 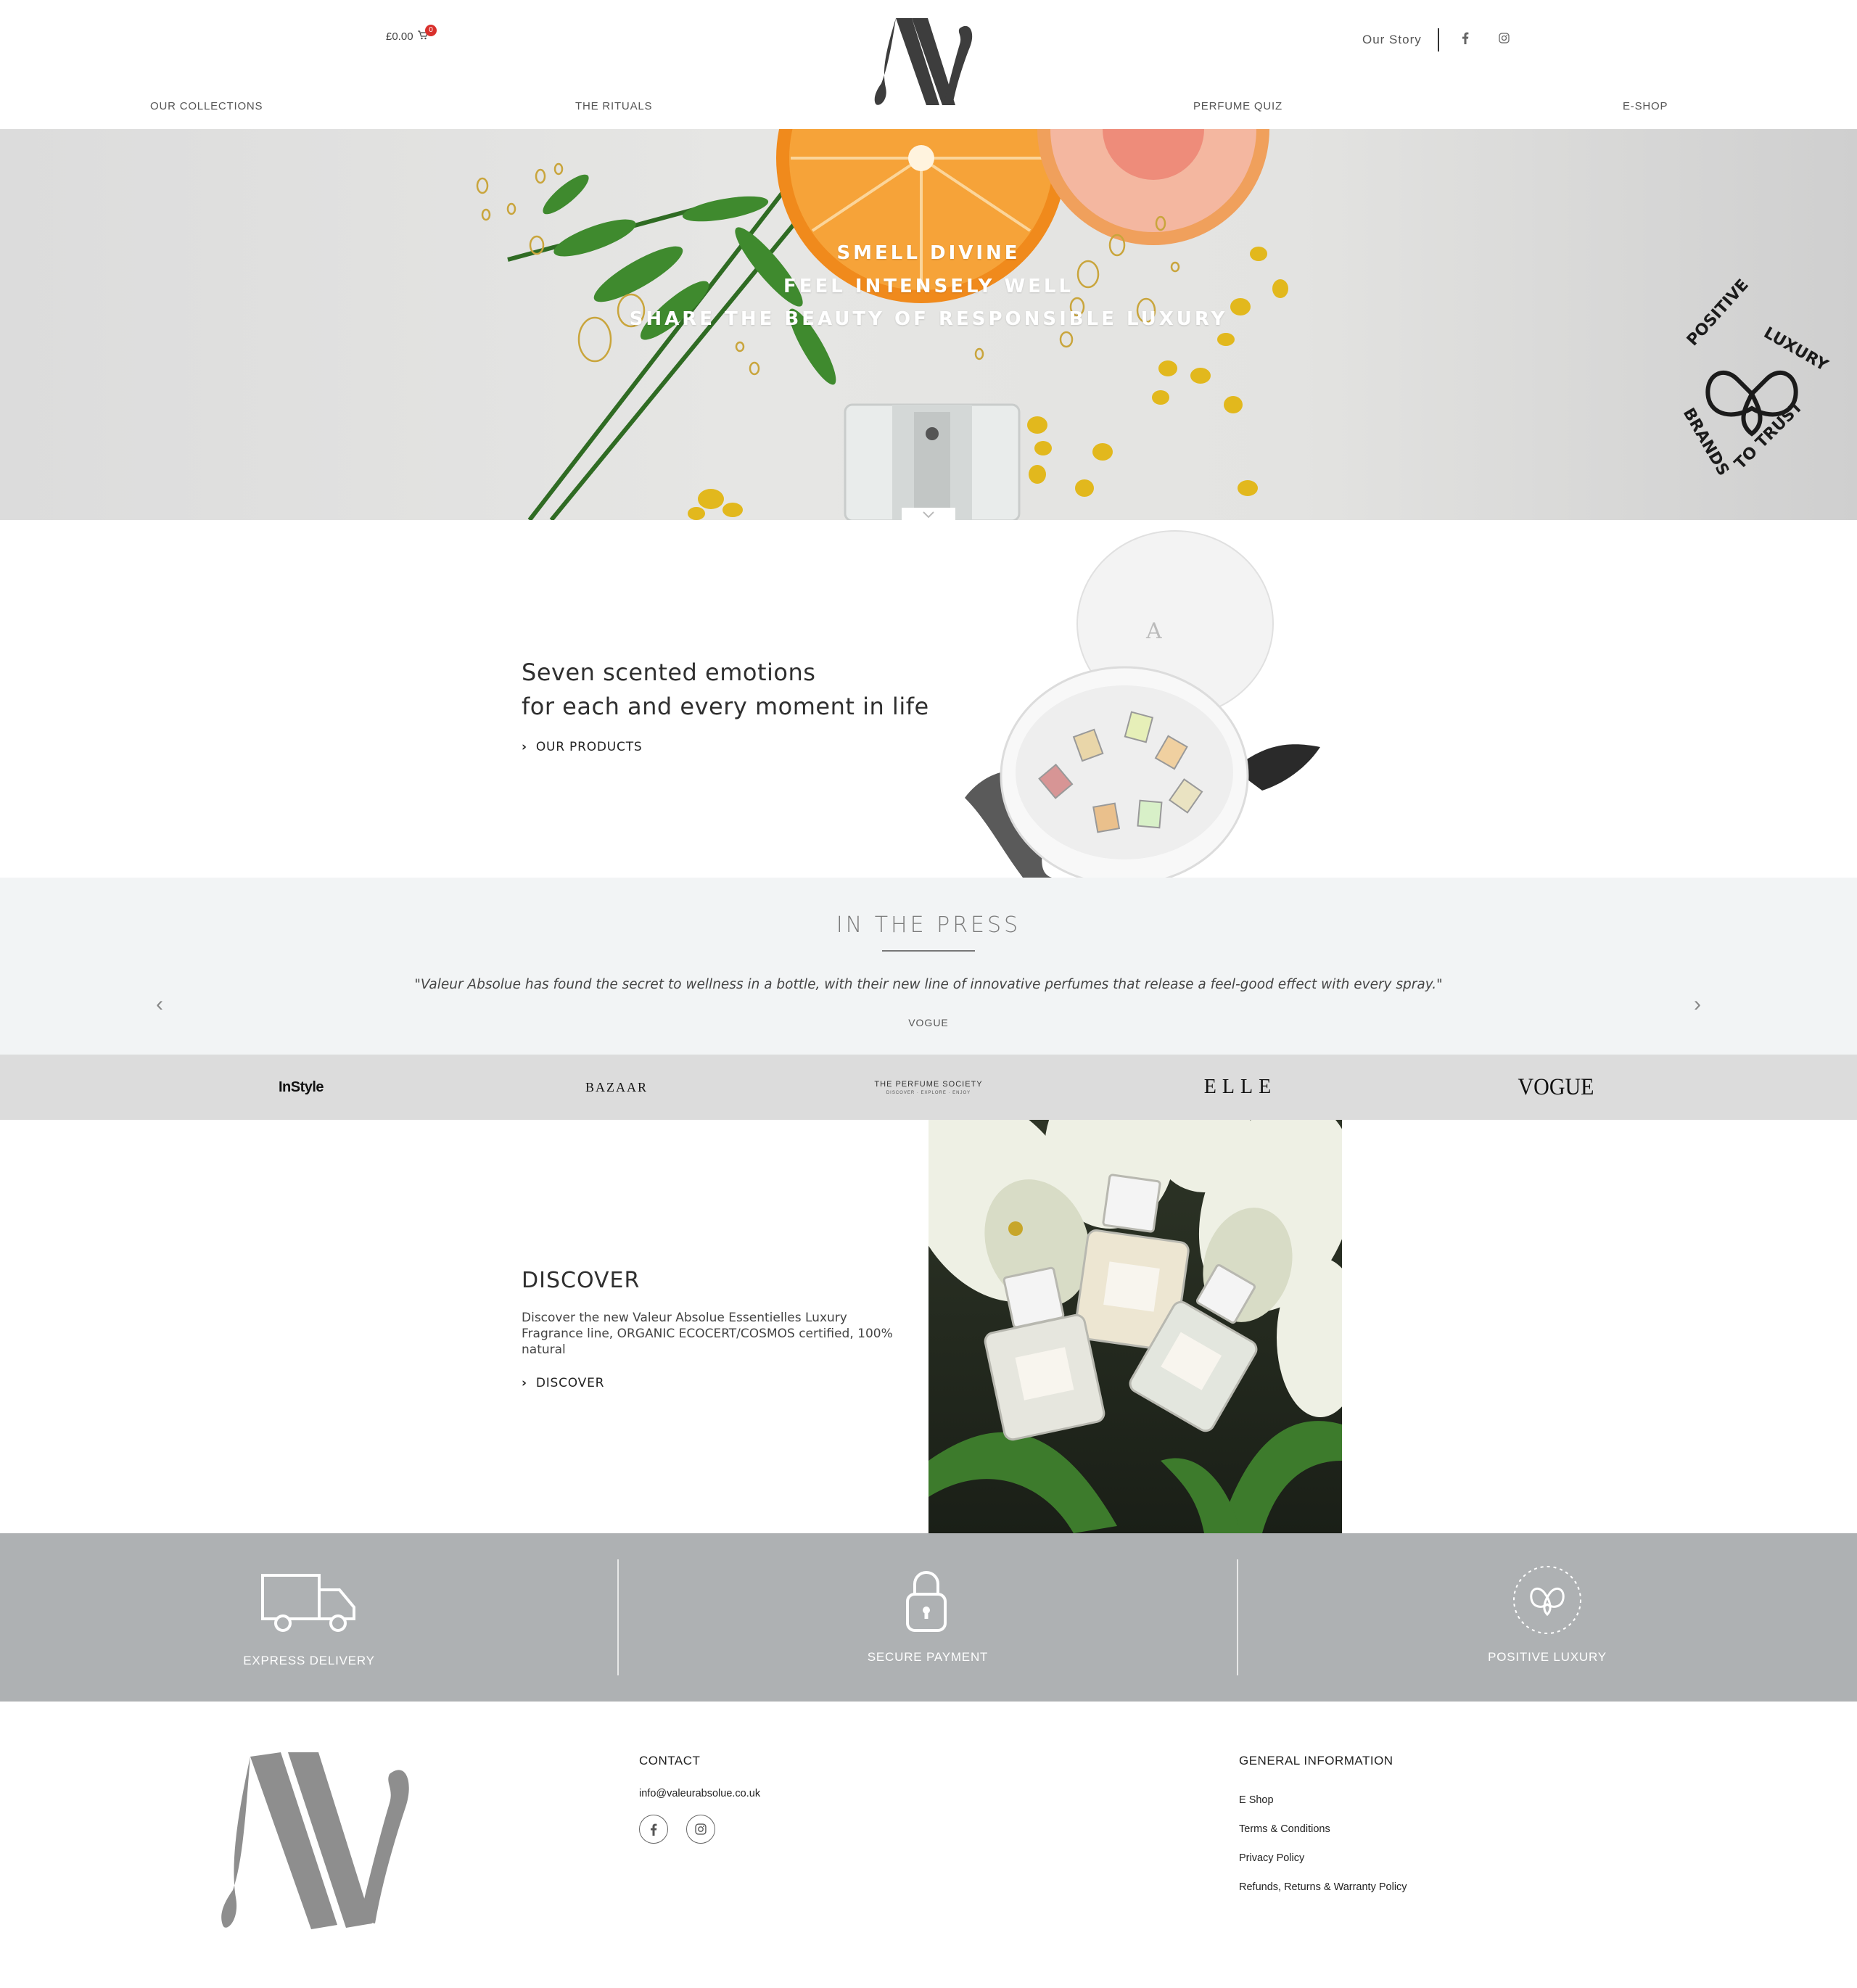 What do you see at coordinates (653, 1829) in the screenshot?
I see `footer-facebook-icon` at bounding box center [653, 1829].